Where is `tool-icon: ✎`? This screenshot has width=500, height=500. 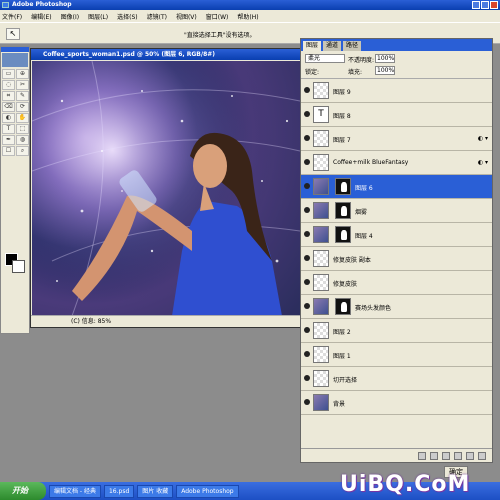 tool-icon: ✎ is located at coordinates (22, 96).